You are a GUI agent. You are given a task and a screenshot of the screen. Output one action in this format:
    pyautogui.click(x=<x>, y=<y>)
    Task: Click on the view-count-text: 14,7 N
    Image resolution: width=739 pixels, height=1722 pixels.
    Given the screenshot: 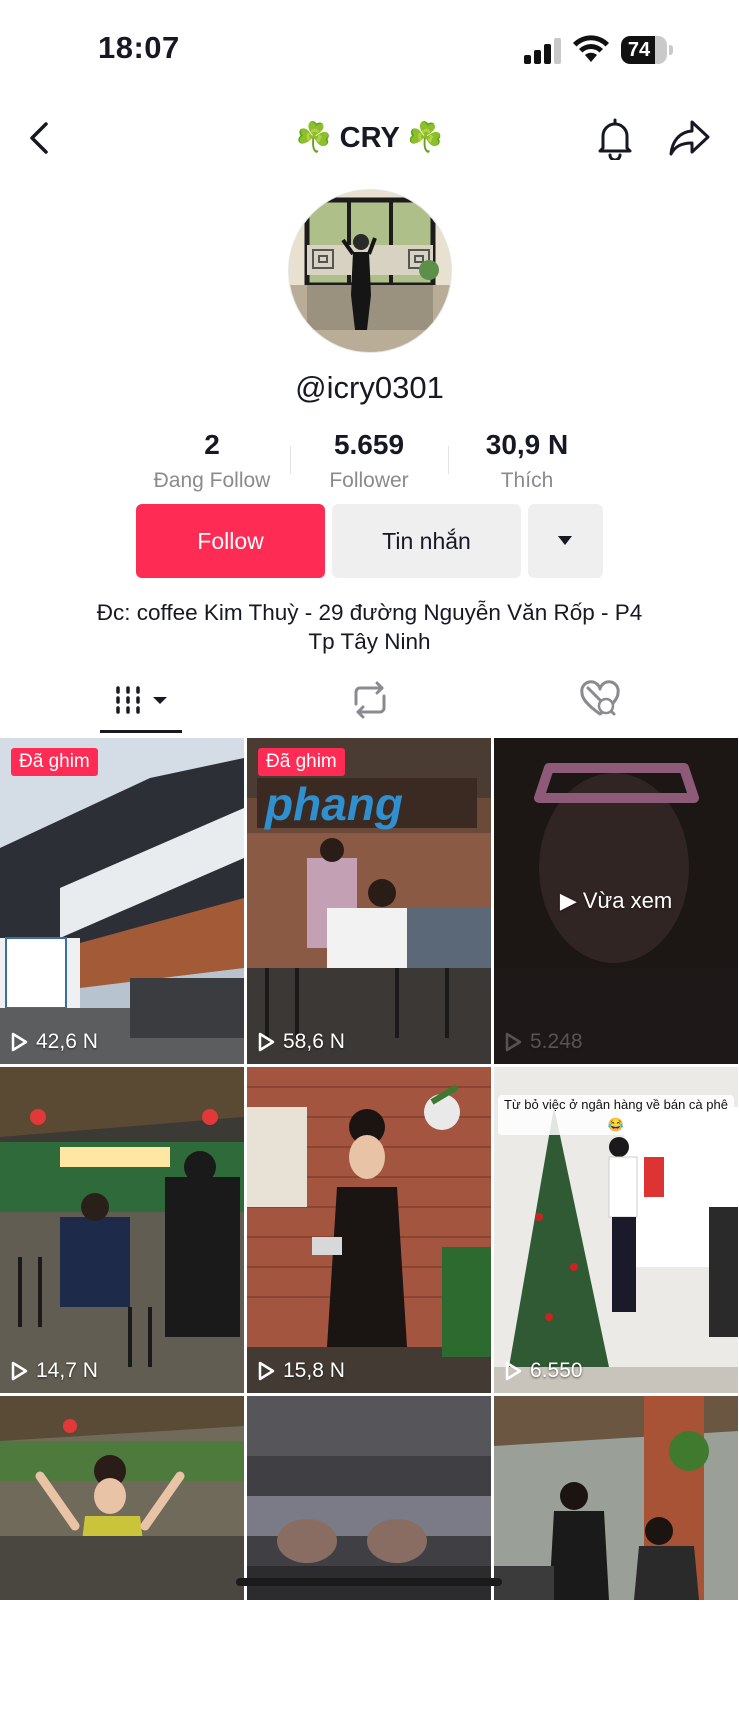 What is the action you would take?
    pyautogui.click(x=67, y=1370)
    